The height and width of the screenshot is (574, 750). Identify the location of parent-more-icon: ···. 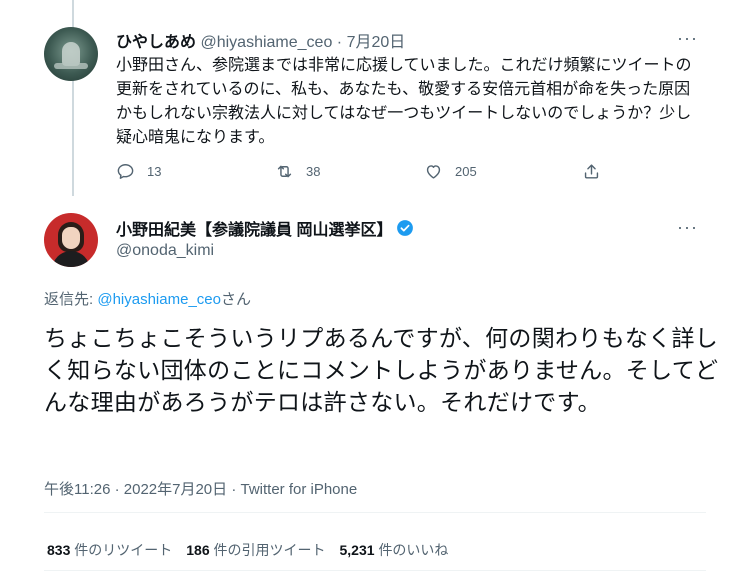
(687, 38).